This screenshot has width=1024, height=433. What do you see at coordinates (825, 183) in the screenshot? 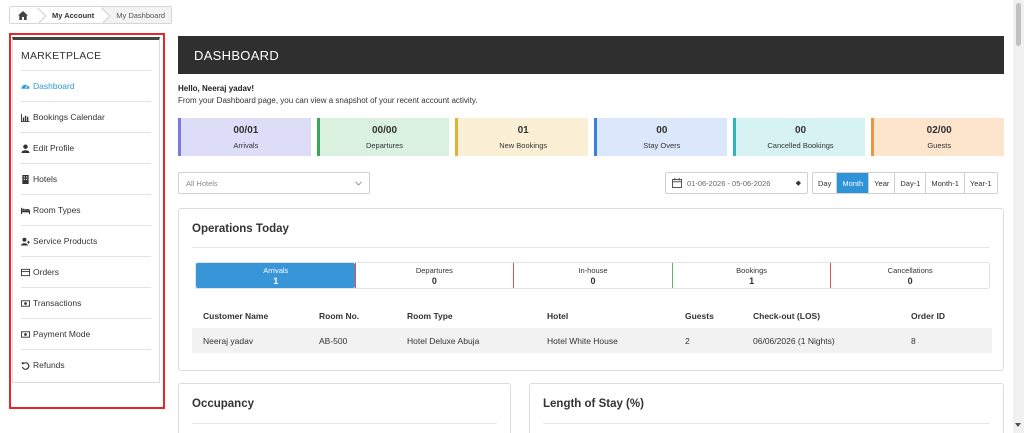
I see `period-day-button: Day` at bounding box center [825, 183].